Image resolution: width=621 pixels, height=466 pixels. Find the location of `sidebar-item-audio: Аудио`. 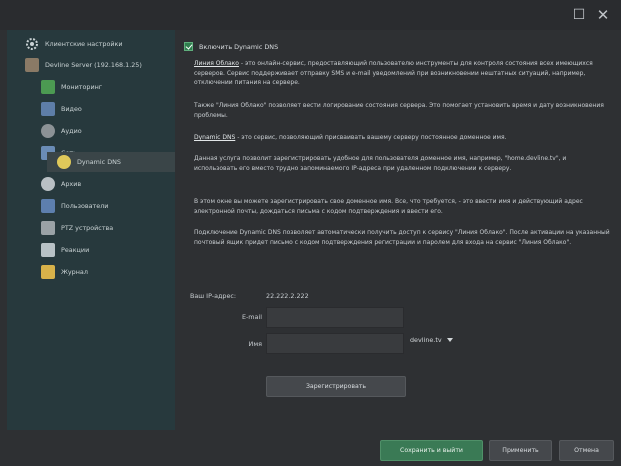

sidebar-item-audio: Аудио is located at coordinates (61, 131).